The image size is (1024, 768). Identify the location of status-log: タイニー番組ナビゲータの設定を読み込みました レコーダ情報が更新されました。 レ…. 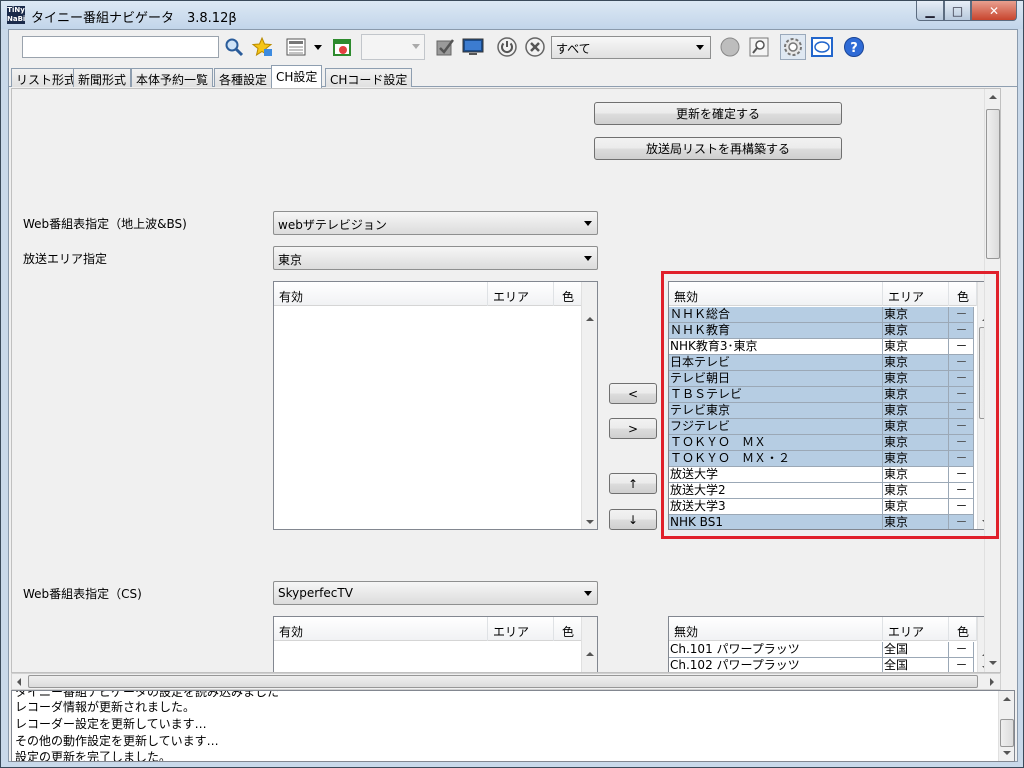
(513, 726).